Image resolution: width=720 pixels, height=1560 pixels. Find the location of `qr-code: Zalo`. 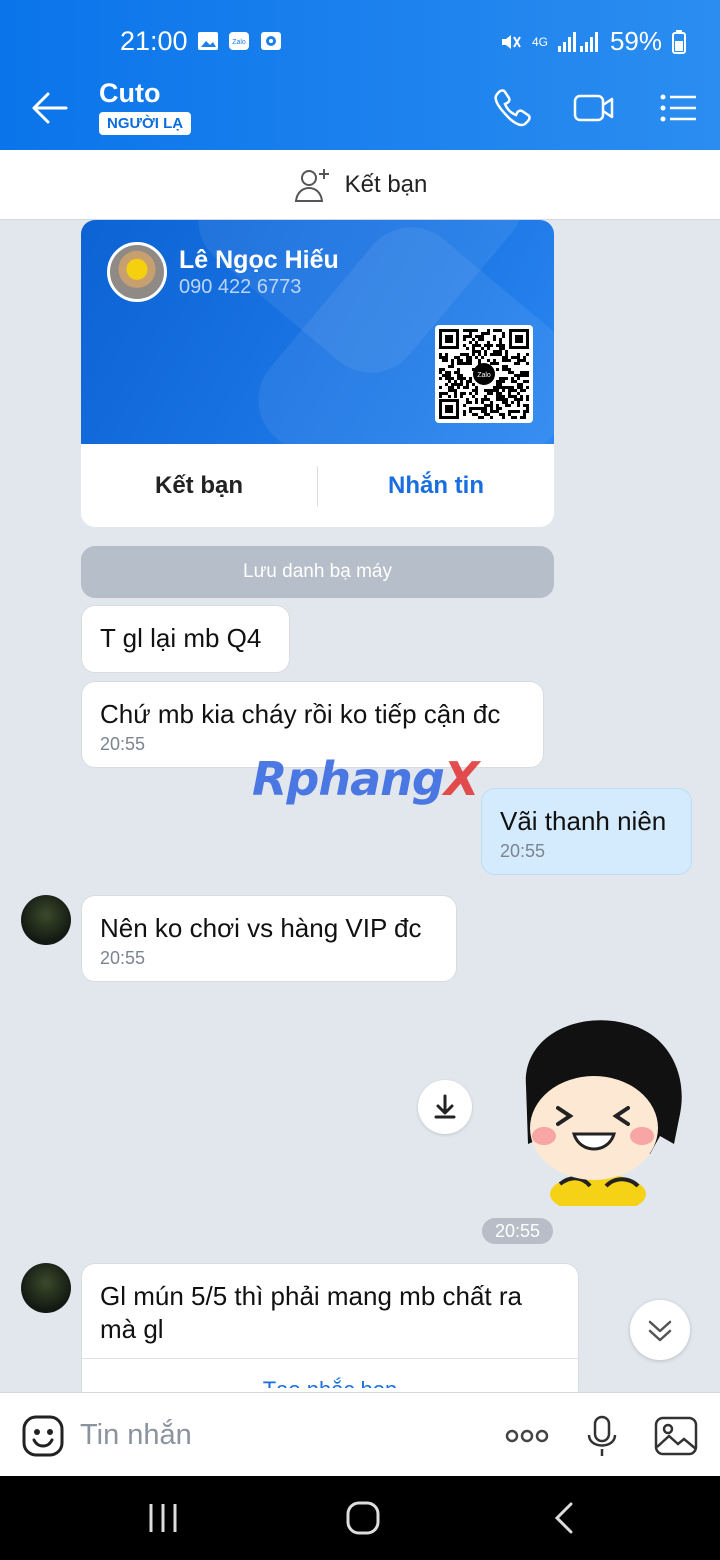

qr-code: Zalo is located at coordinates (484, 374).